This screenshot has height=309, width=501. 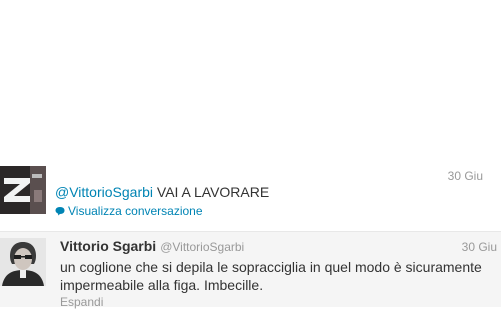 What do you see at coordinates (60, 212) in the screenshot?
I see `speech-bubble-icon` at bounding box center [60, 212].